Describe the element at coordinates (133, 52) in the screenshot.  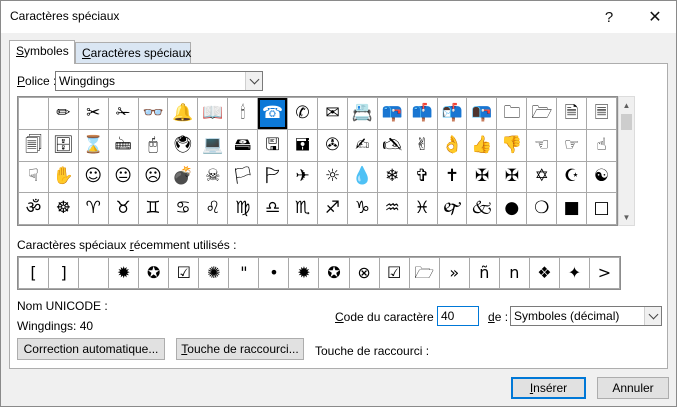
I see `tab-special-characters: Caractères spéciaux` at that location.